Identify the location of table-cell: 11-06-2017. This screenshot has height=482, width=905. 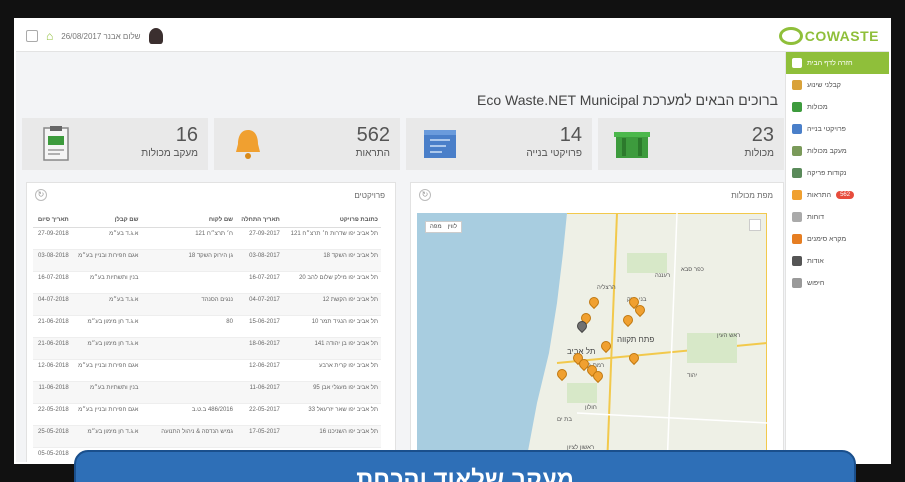
(259, 392).